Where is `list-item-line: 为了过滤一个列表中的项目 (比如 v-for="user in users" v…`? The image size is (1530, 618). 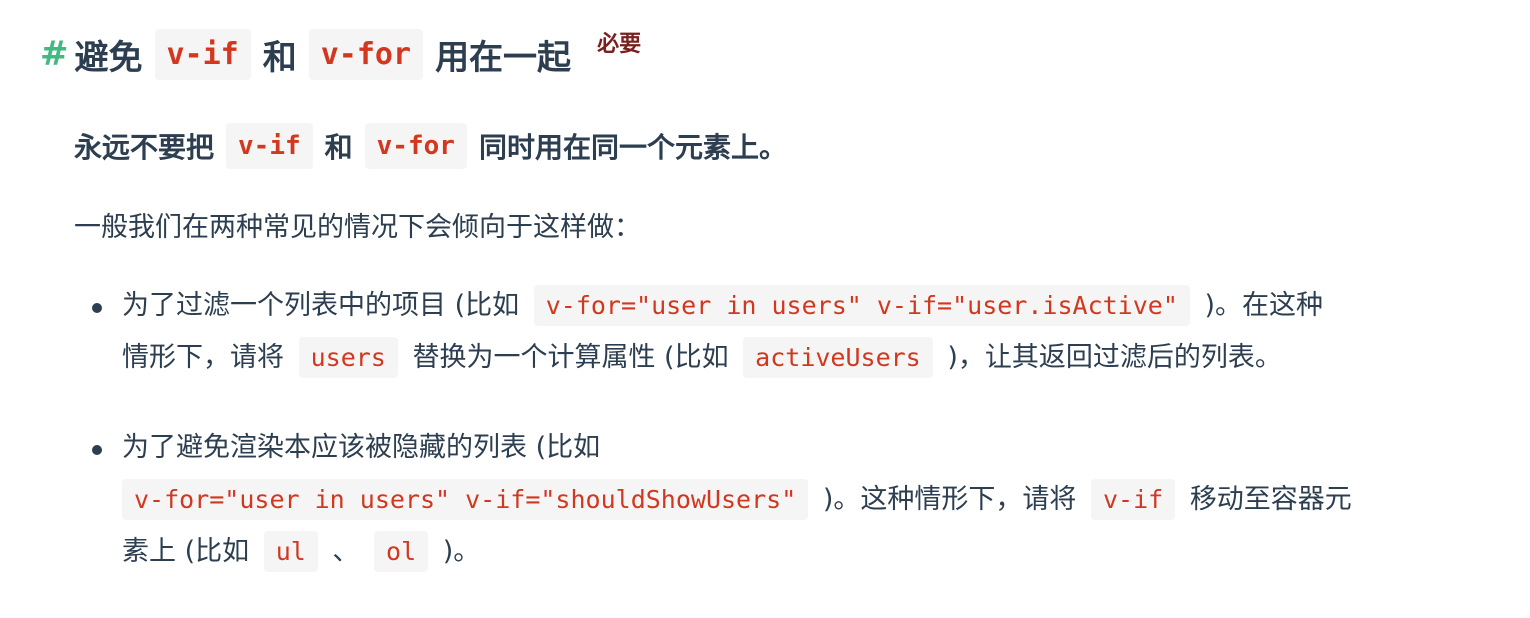 list-item-line: 为了过滤一个列表中的项目 (比如 v-for="user in users" v… is located at coordinates (802, 306).